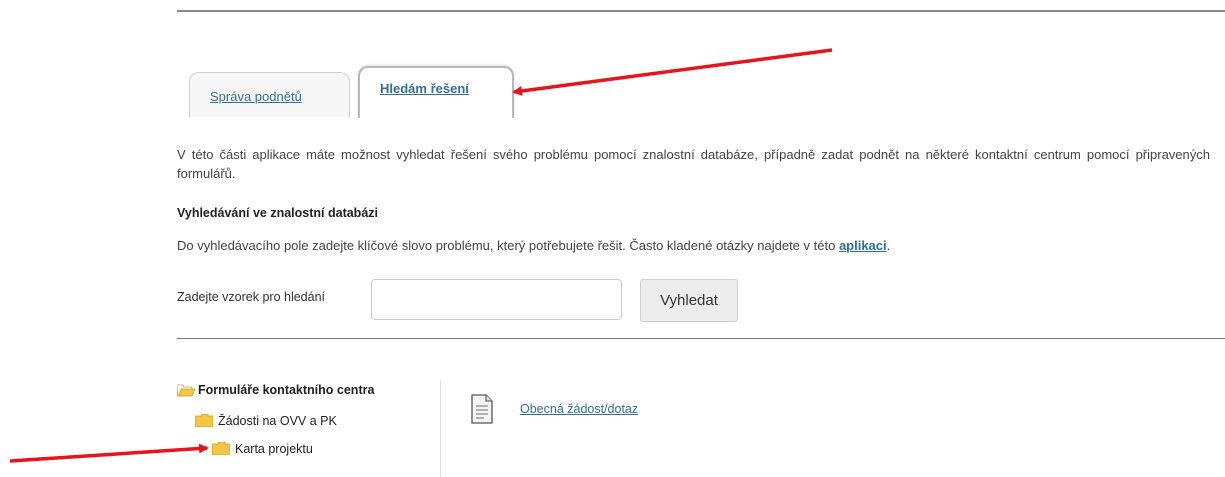  What do you see at coordinates (672, 72) in the screenshot?
I see `arrow-to-active-tab` at bounding box center [672, 72].